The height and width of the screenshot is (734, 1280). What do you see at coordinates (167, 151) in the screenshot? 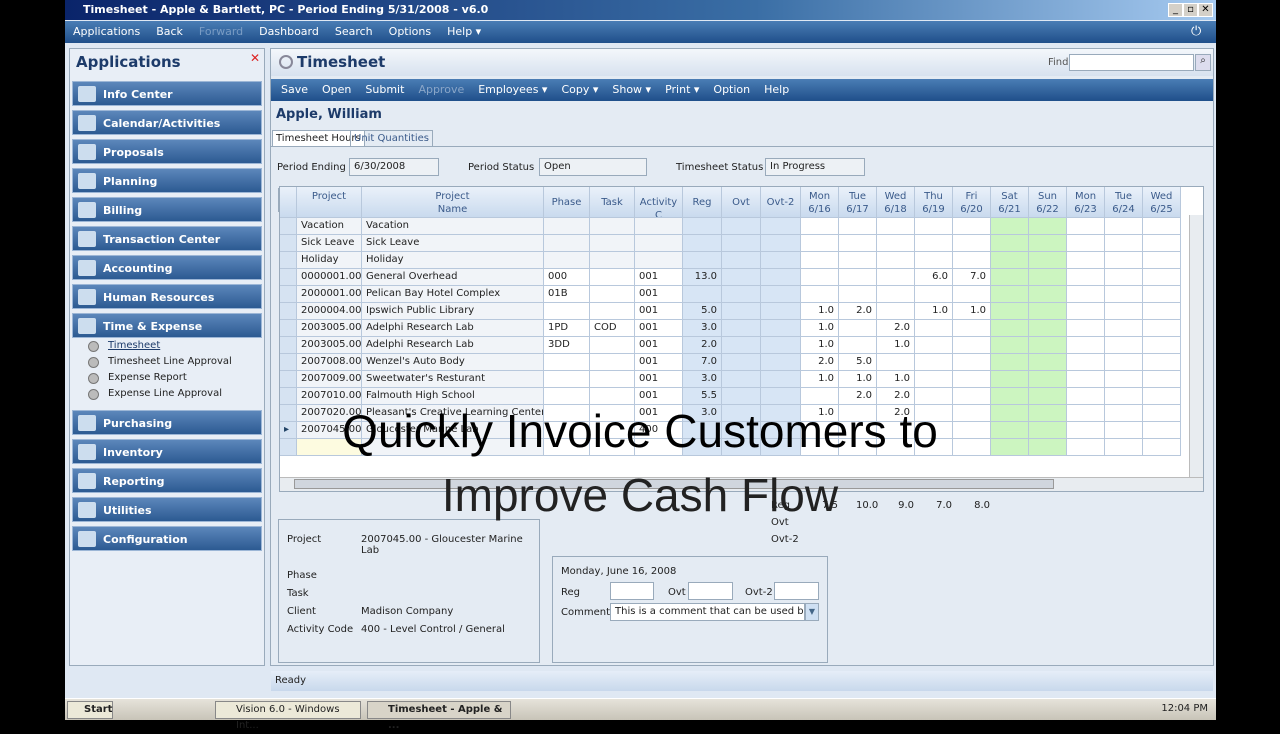
I see `sidebar-item-proposals: Proposals` at bounding box center [167, 151].